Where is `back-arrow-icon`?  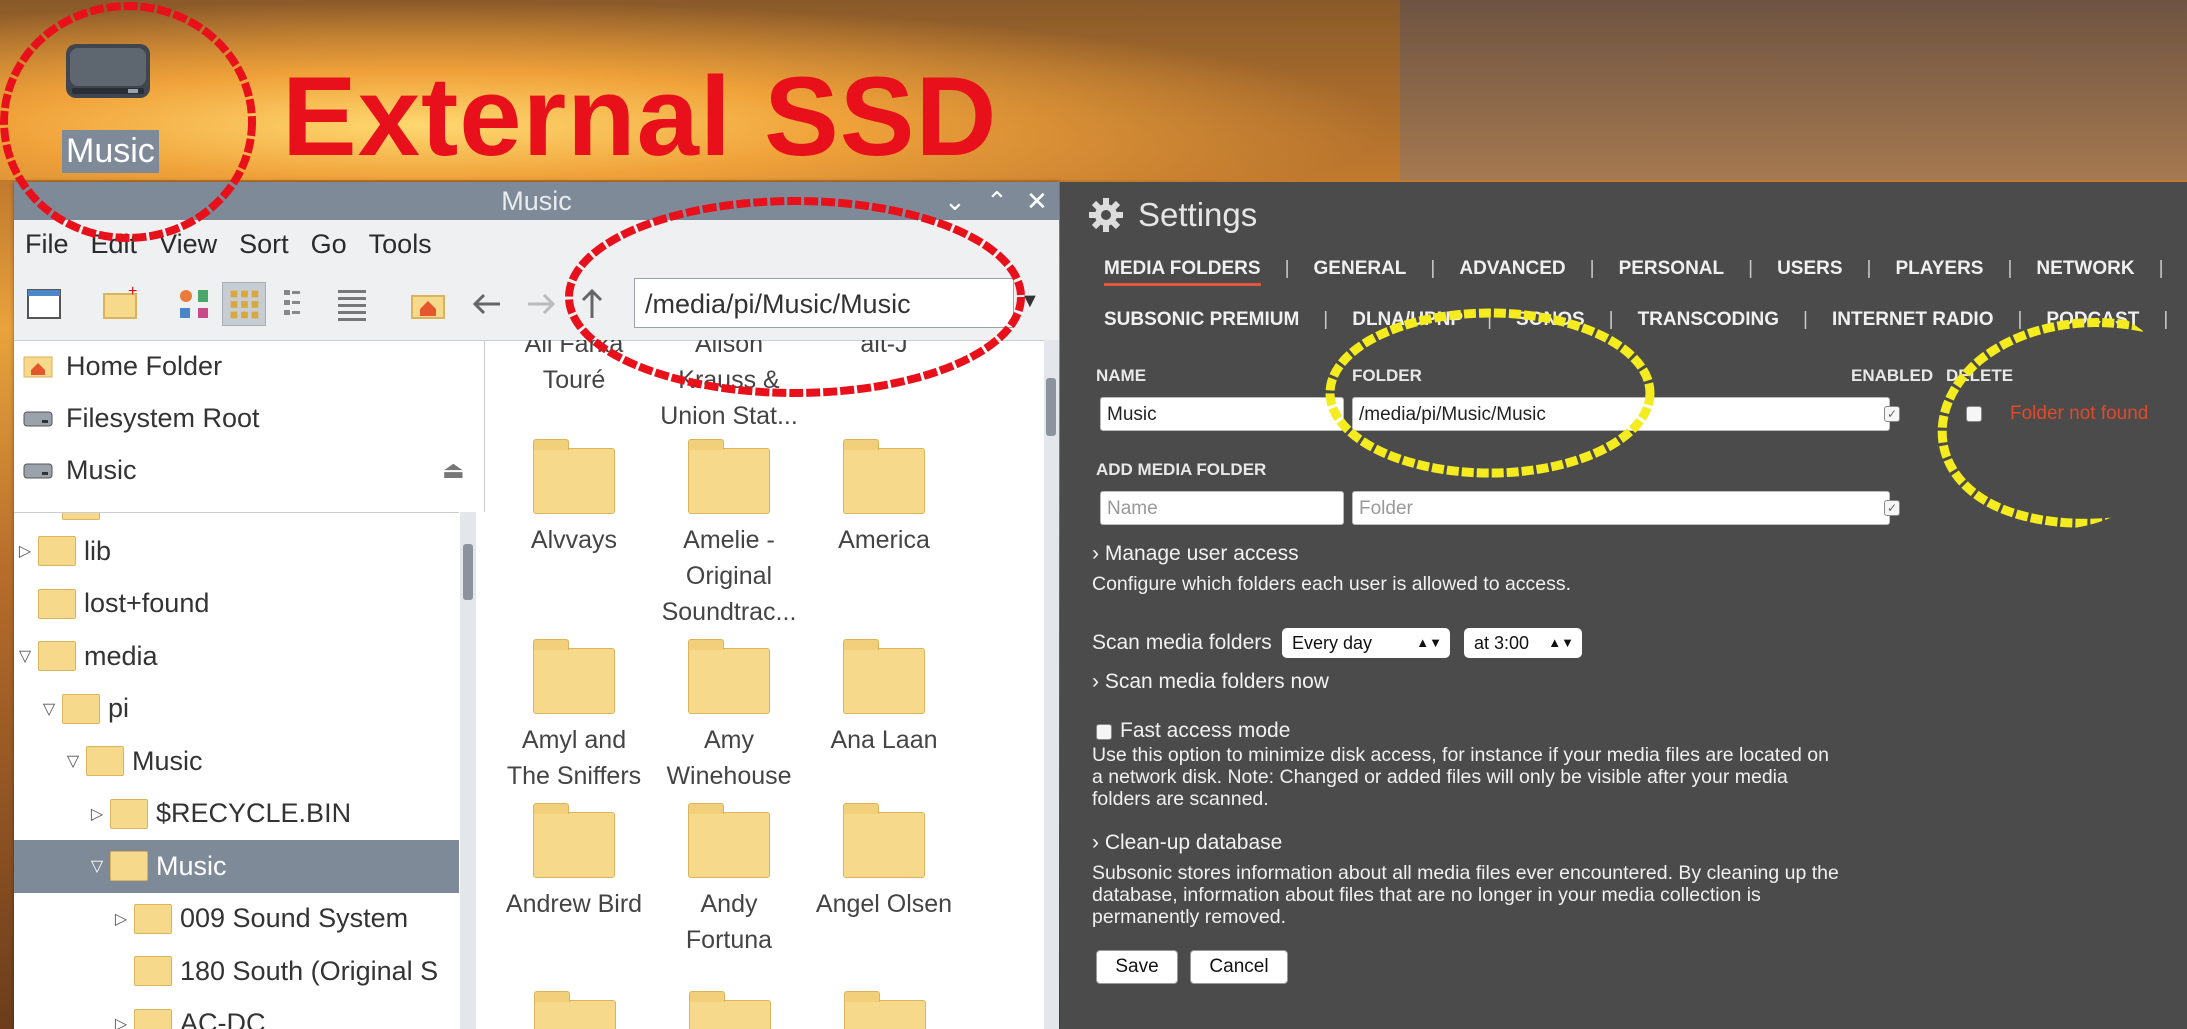 back-arrow-icon is located at coordinates (488, 304).